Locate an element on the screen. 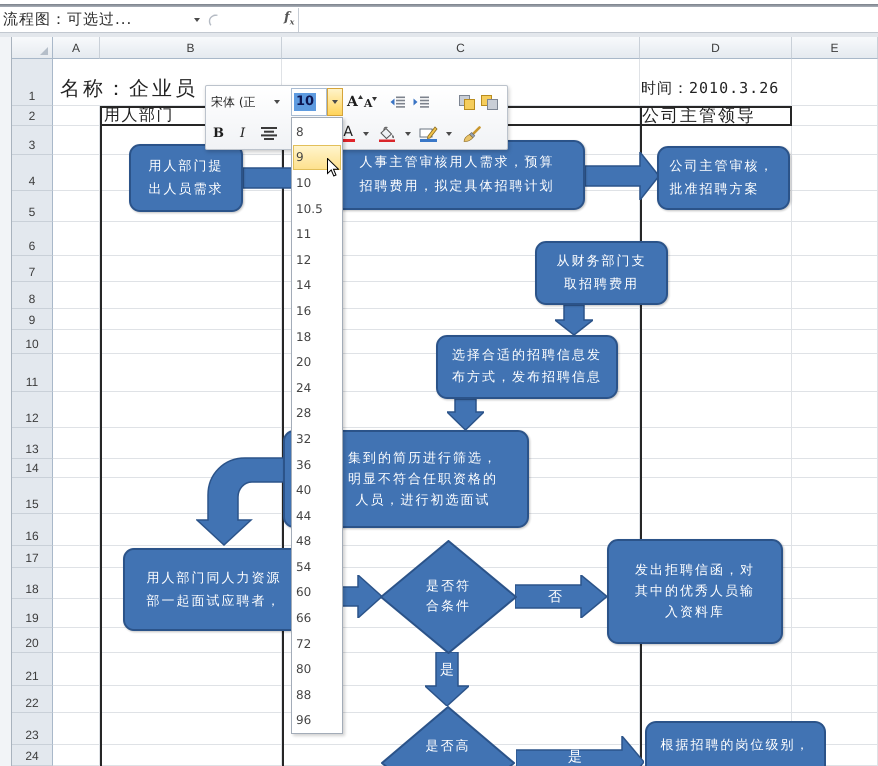 The width and height of the screenshot is (878, 766). row-header: 18 is located at coordinates (32, 583).